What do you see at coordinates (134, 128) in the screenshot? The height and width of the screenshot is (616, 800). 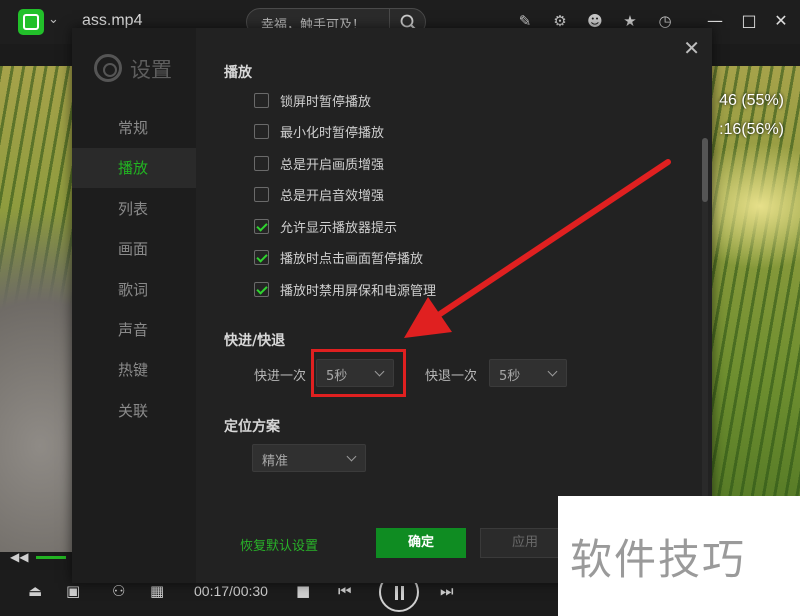 I see `sidebar-item-general: 常规` at bounding box center [134, 128].